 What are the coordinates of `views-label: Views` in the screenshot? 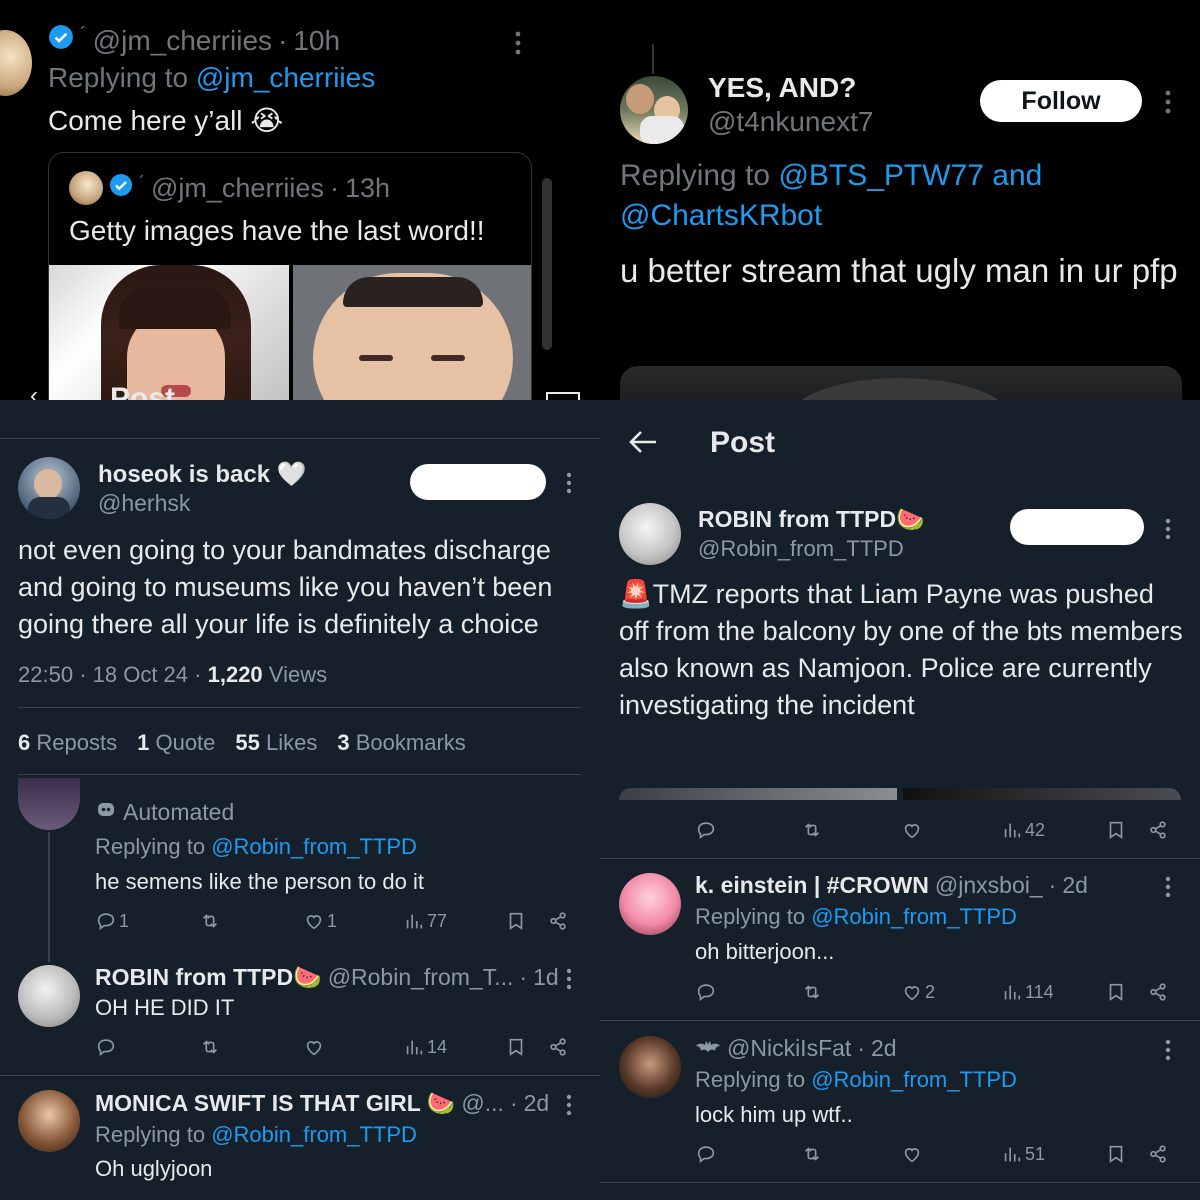 It's located at (298, 674).